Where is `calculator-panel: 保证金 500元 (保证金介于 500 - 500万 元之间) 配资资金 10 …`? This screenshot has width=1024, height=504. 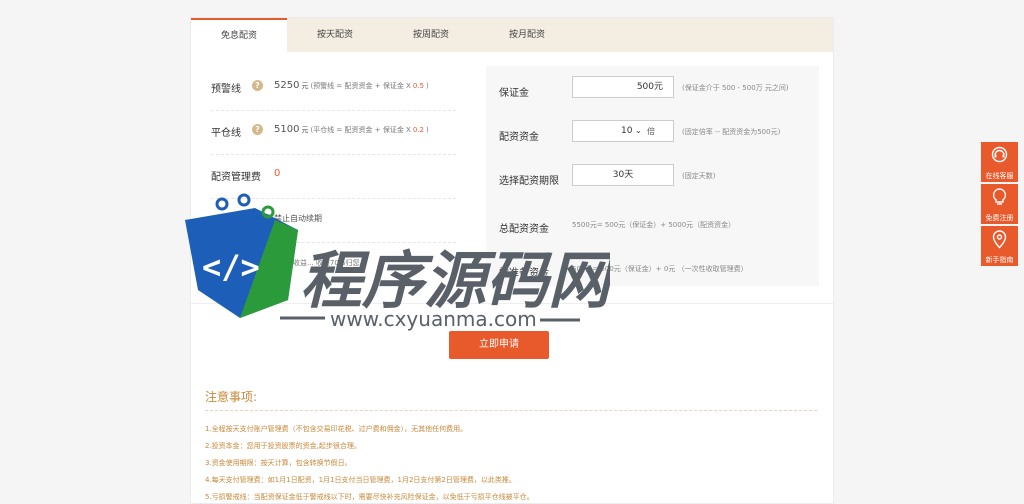
calculator-panel: 保证金 500元 (保证金介于 500 - 500万 元之间) 配资资金 10 … is located at coordinates (652, 176).